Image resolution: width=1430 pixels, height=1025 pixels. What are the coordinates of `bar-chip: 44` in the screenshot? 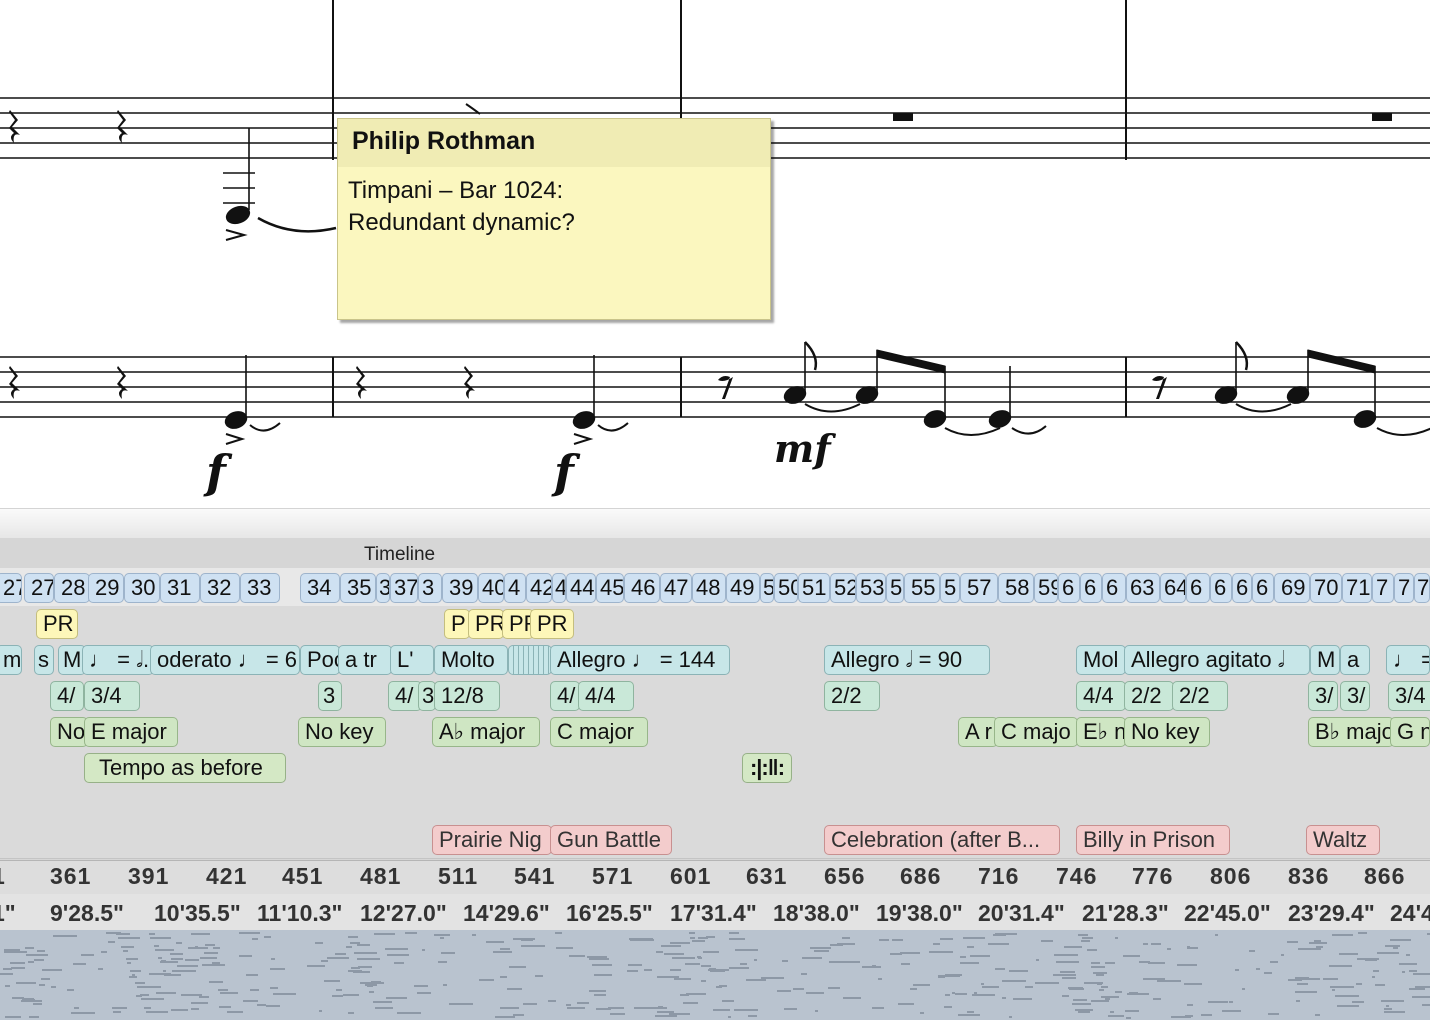 It's located at (581, 588).